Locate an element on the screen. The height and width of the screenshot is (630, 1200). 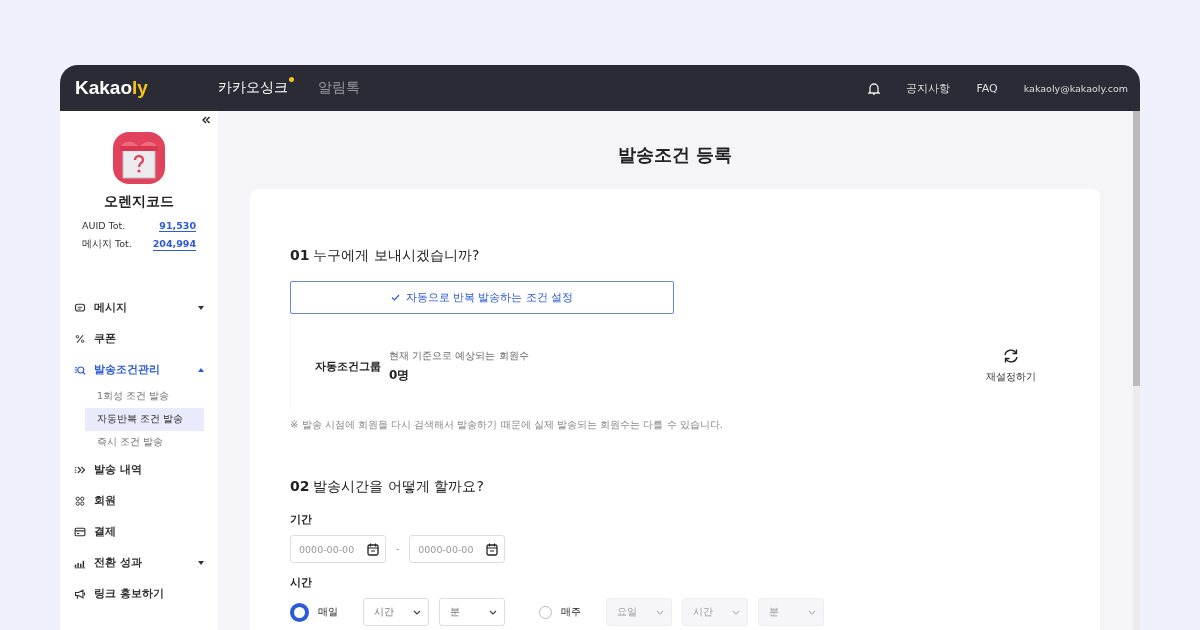
sidebar-item: 발송 내역 is located at coordinates (139, 469).